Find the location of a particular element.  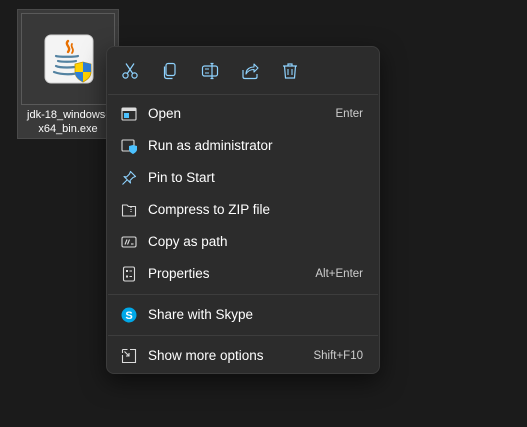

menu-item-pin-to-start-label: Pin to Start is located at coordinates (181, 177).